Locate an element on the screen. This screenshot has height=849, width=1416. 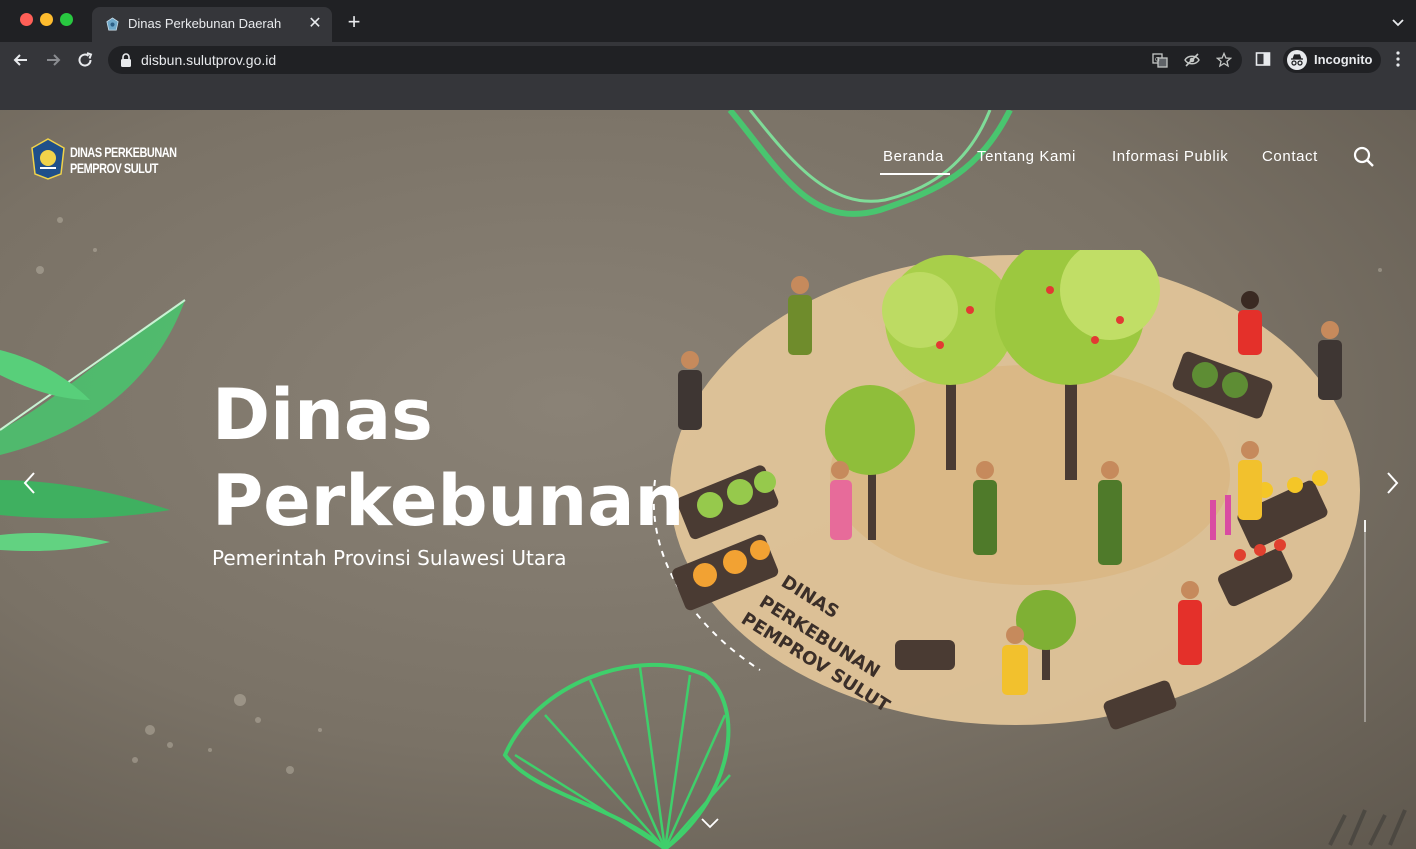
emblem-icon is located at coordinates (48, 159).